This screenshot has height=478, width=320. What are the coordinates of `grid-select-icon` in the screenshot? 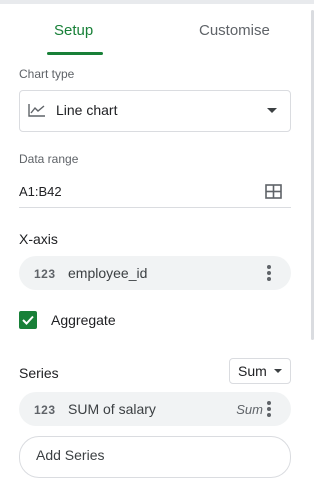 It's located at (273, 191).